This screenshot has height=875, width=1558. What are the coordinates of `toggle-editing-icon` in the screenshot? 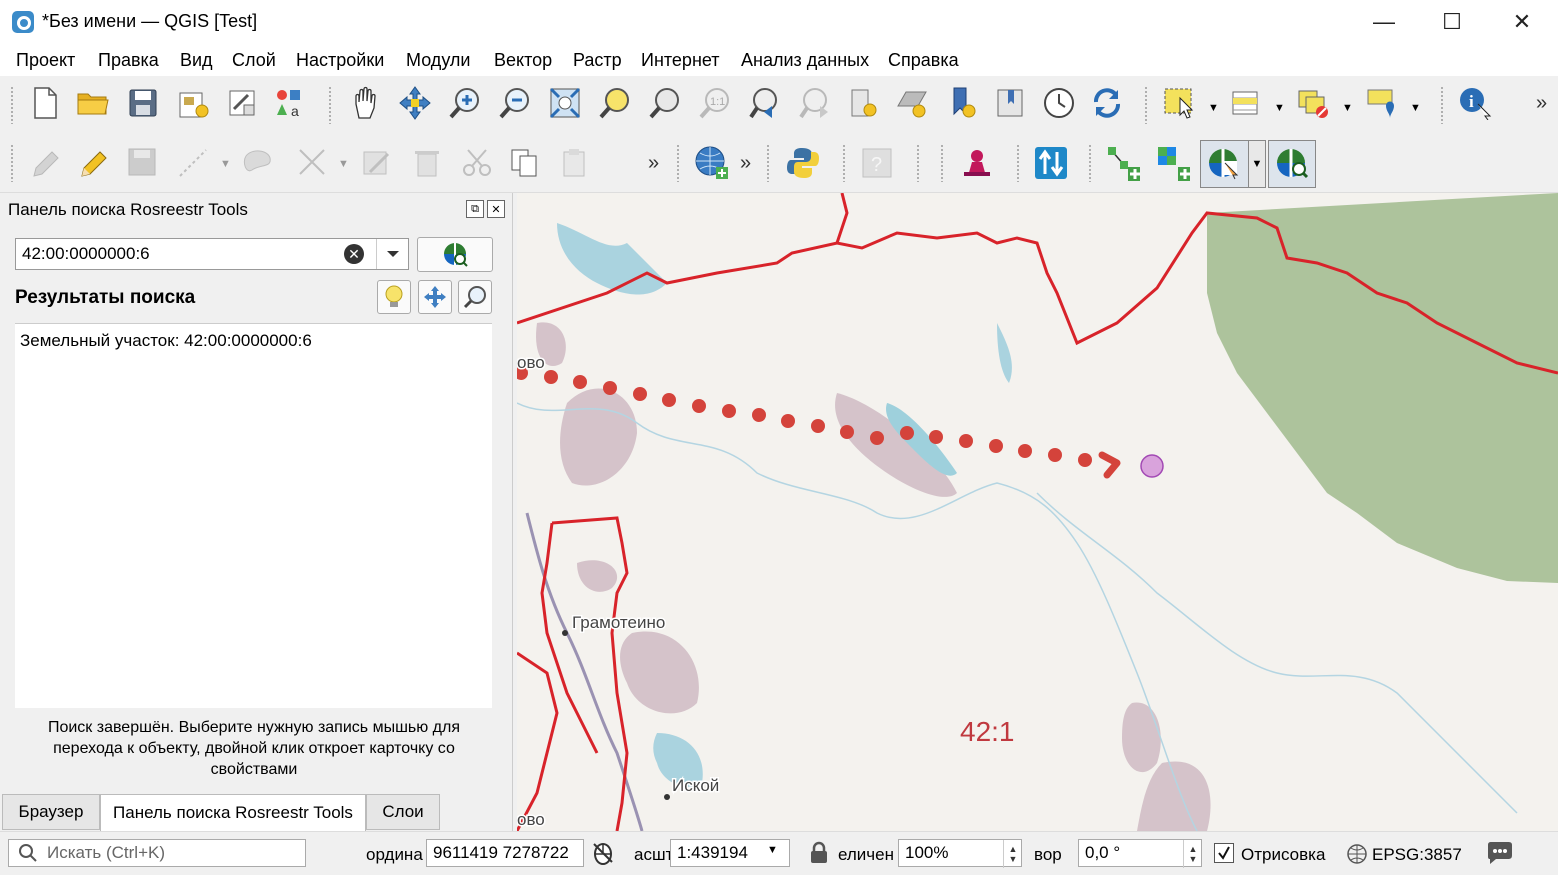 It's located at (93, 163).